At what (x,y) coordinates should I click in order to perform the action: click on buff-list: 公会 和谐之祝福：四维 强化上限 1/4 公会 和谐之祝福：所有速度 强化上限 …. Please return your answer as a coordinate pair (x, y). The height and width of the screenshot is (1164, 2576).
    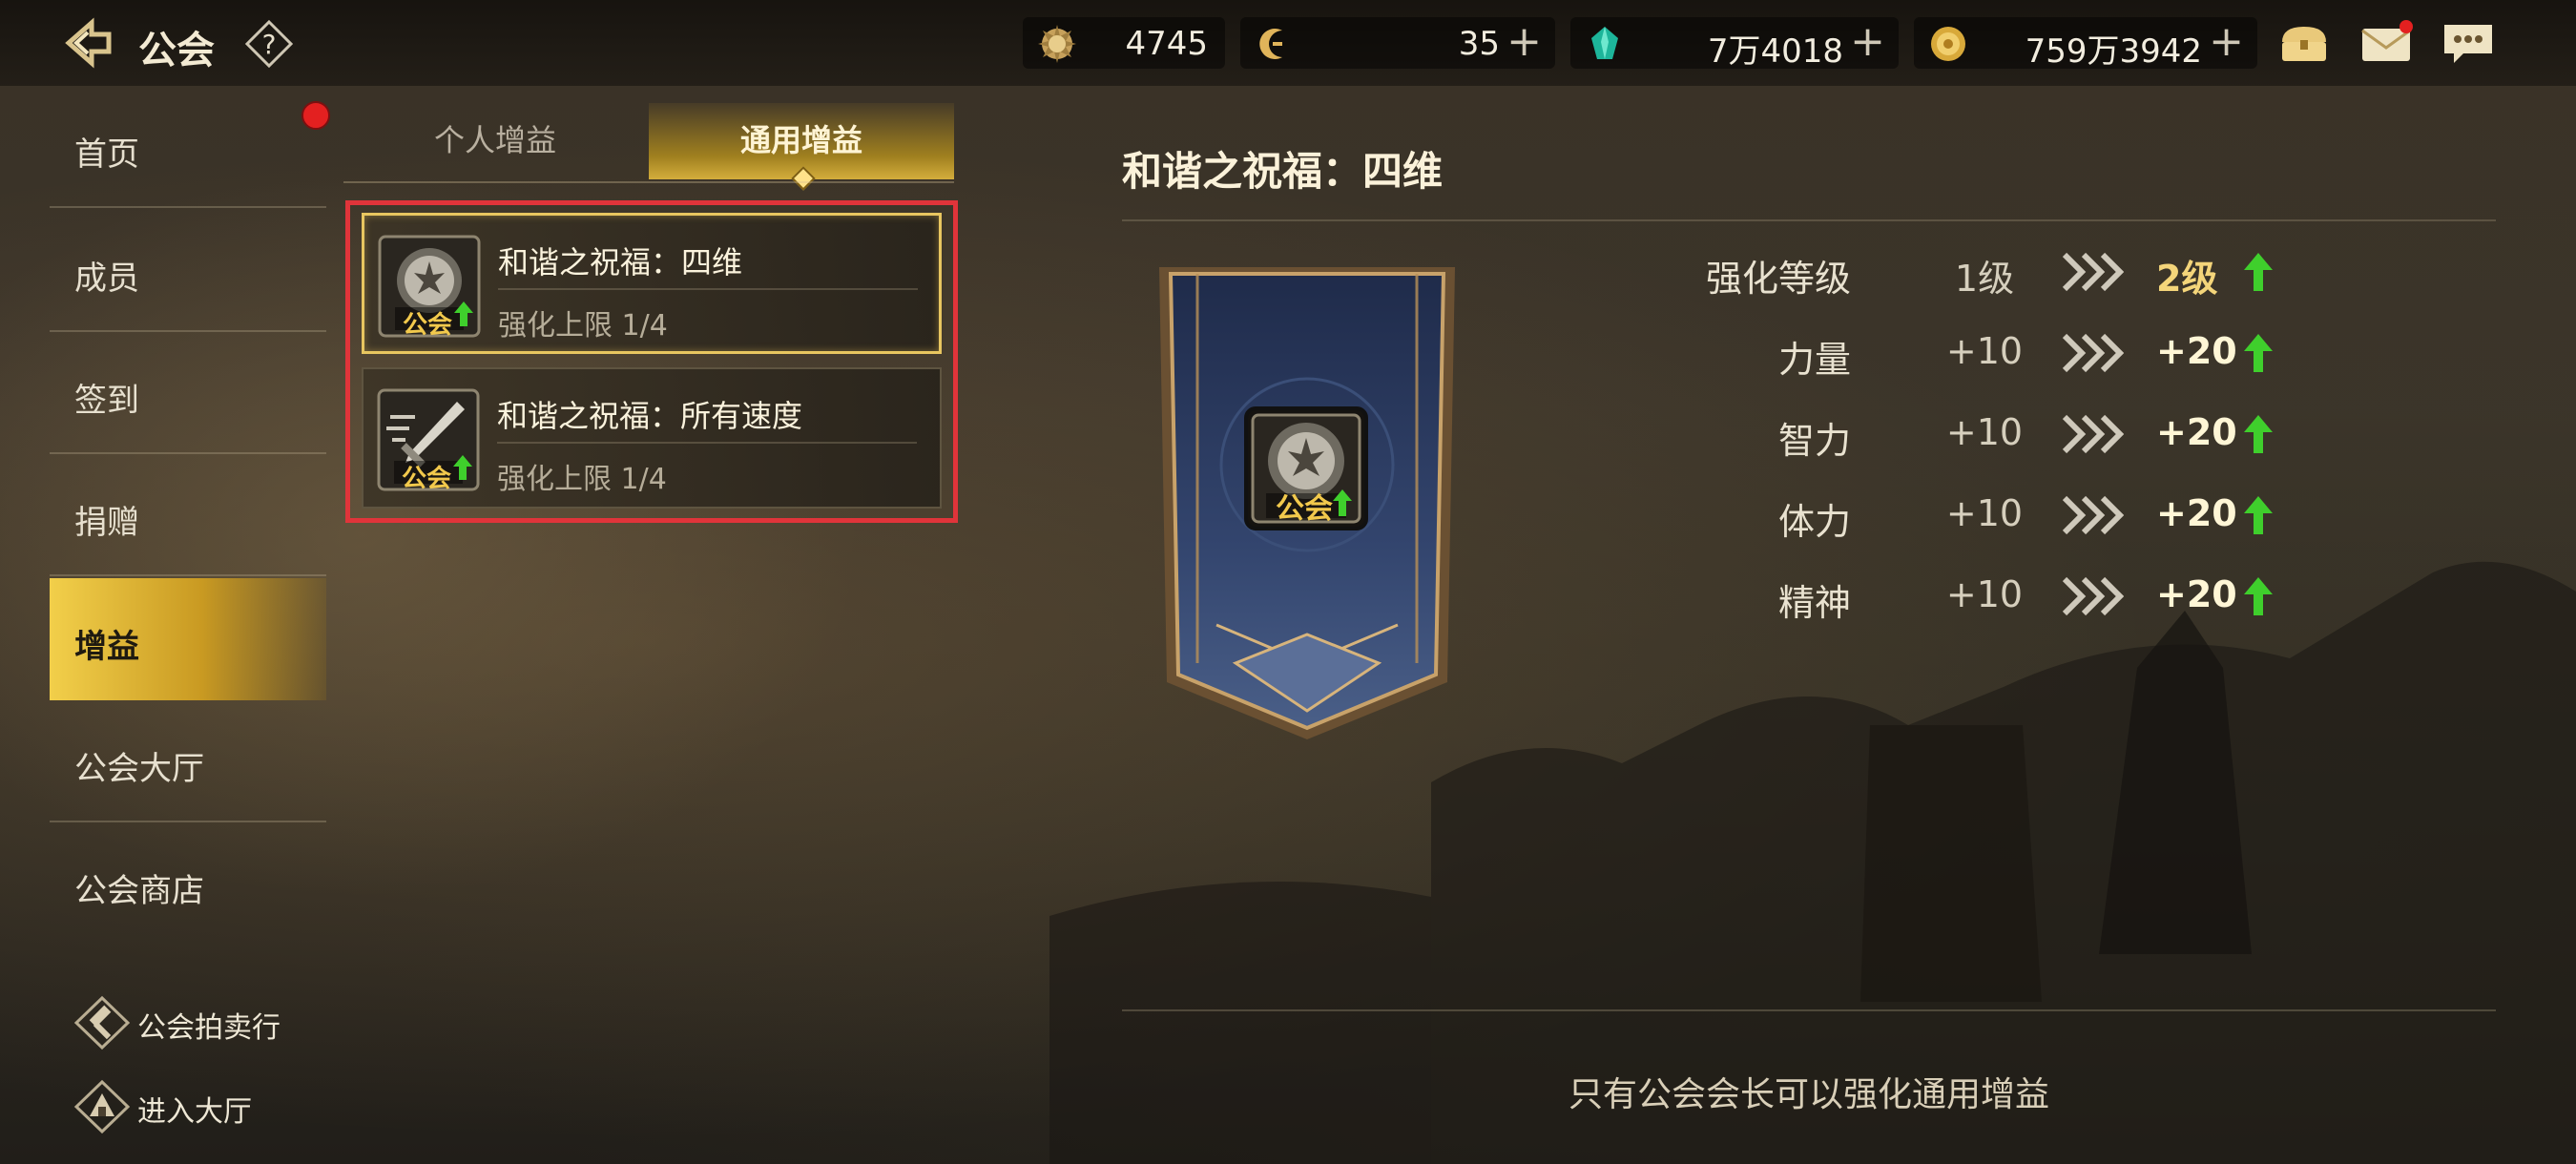
    Looking at the image, I should click on (651, 361).